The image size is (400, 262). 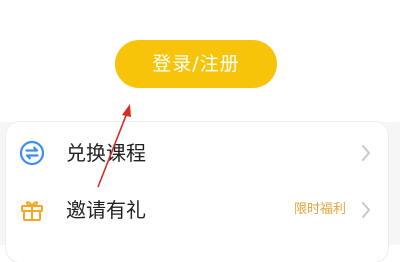 I want to click on login-register-button: 登录/注册, so click(x=196, y=64).